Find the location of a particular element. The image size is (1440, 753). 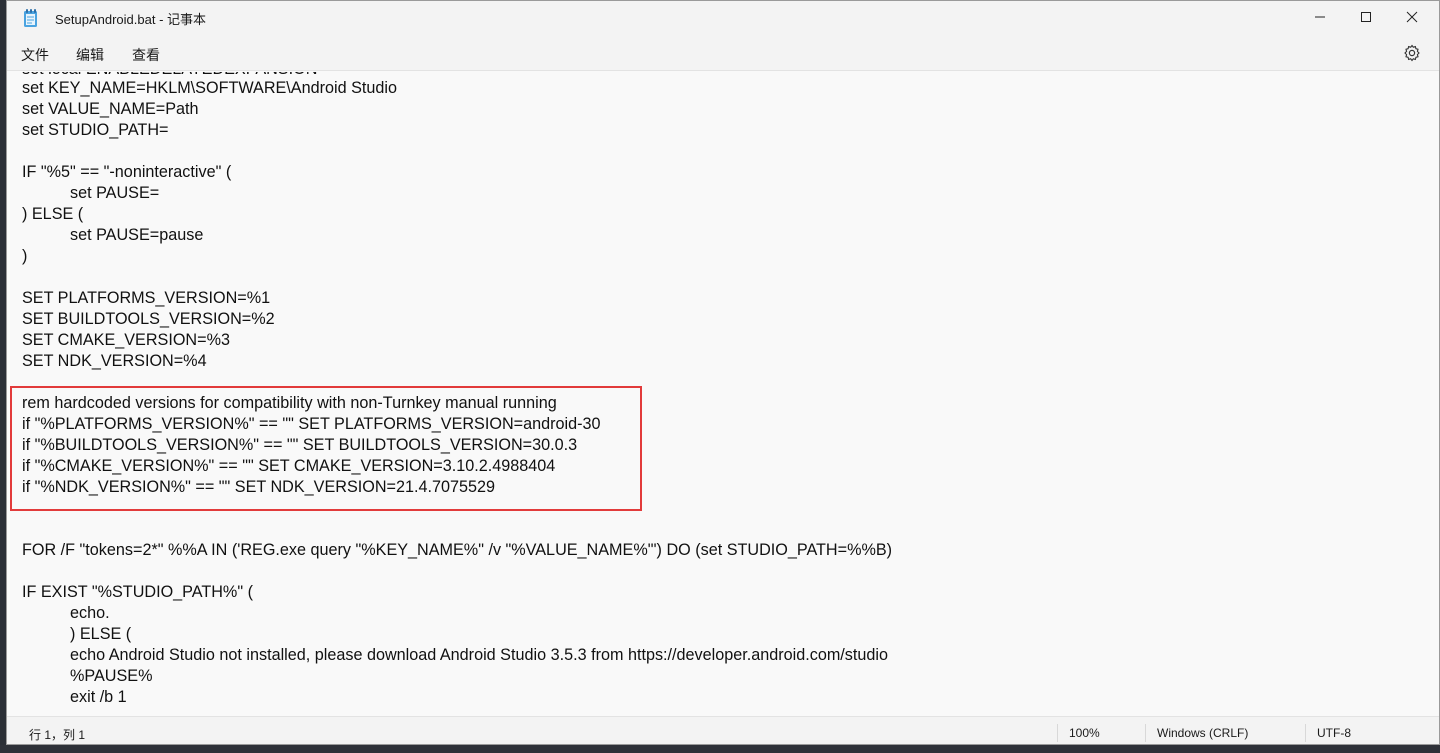

menu-view: 查看 is located at coordinates (146, 55).